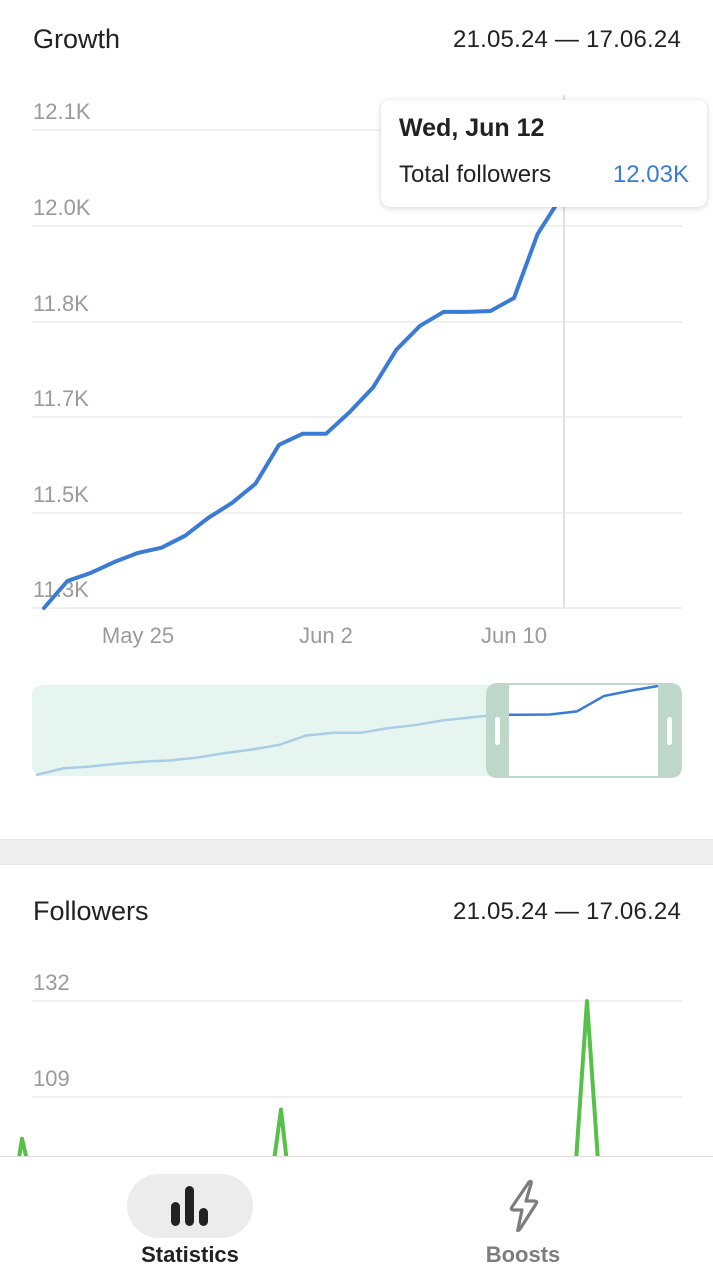 This screenshot has width=713, height=1281. Describe the element at coordinates (472, 128) in the screenshot. I see `tooltip-date: Wed, Jun 12` at that location.